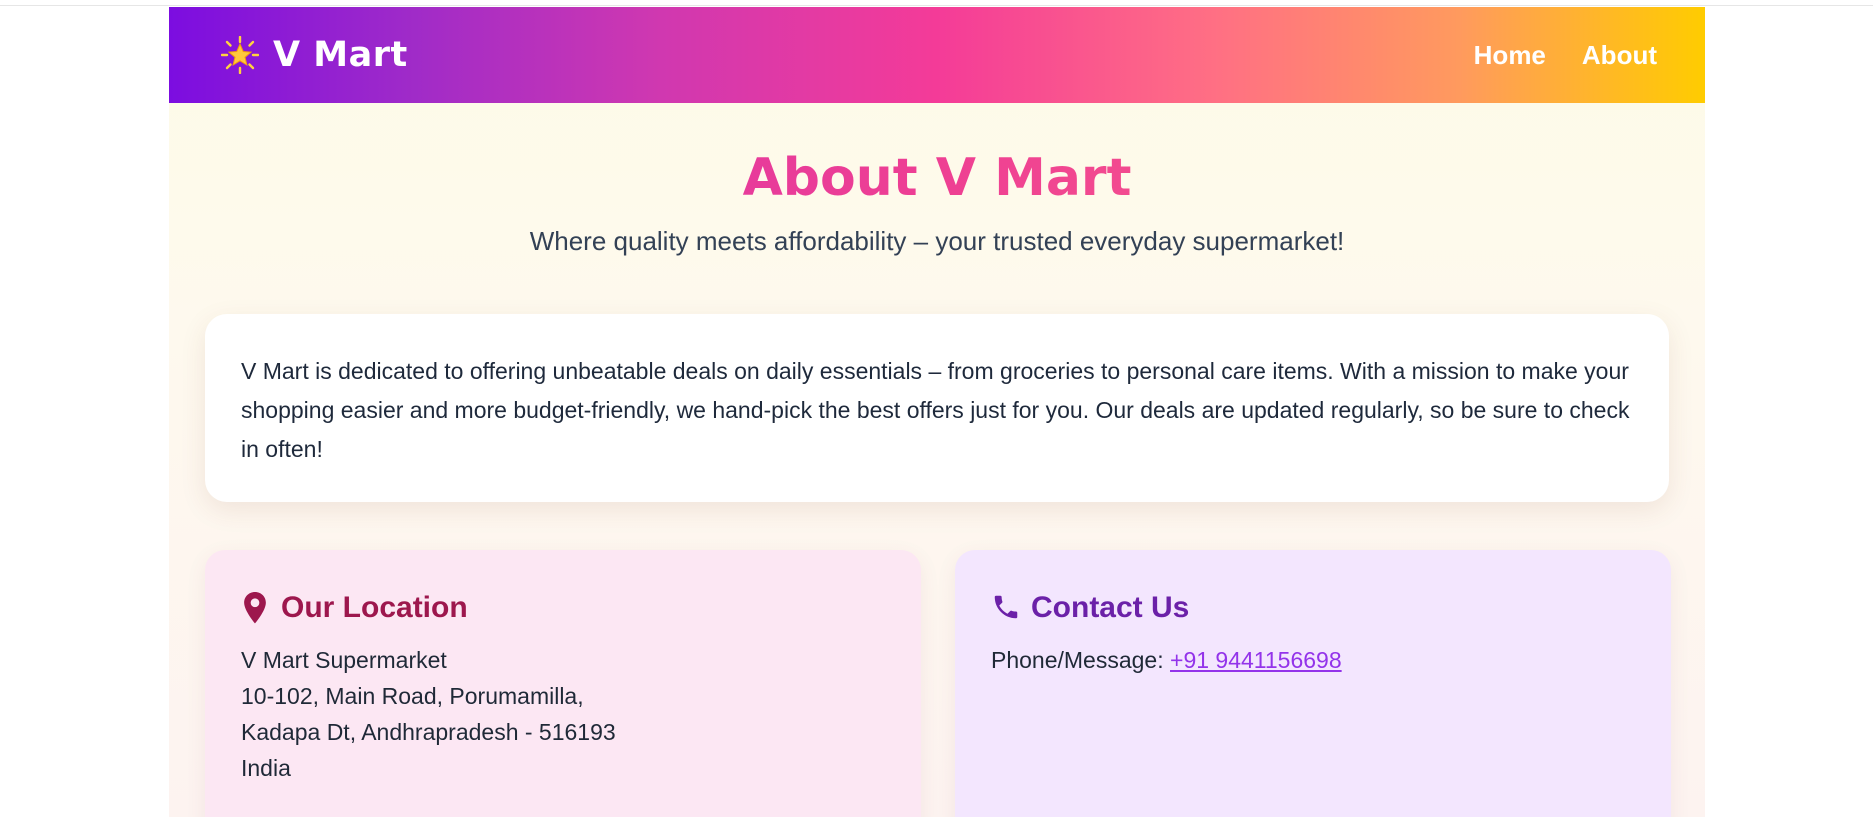  Describe the element at coordinates (412, 696) in the screenshot. I see `address-line: 10-102, Main Road, Porumamilla,` at that location.